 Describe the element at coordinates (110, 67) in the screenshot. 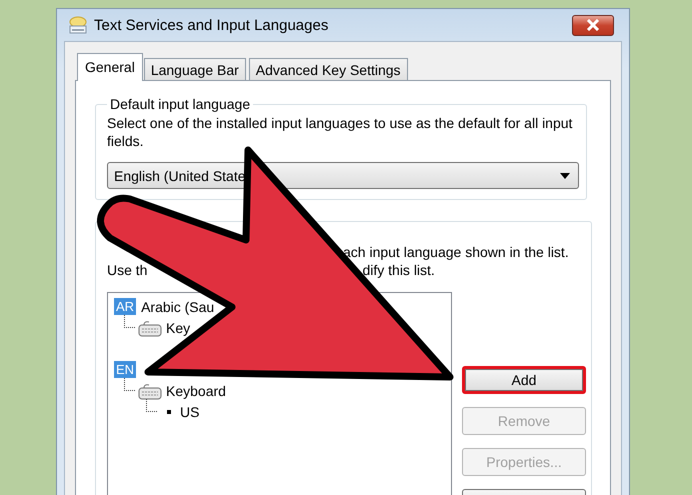

I see `tab: General` at that location.